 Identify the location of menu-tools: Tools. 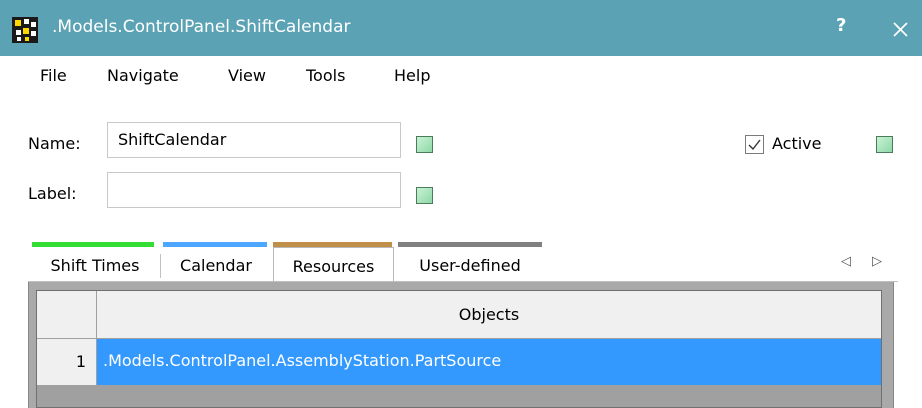
(325, 75).